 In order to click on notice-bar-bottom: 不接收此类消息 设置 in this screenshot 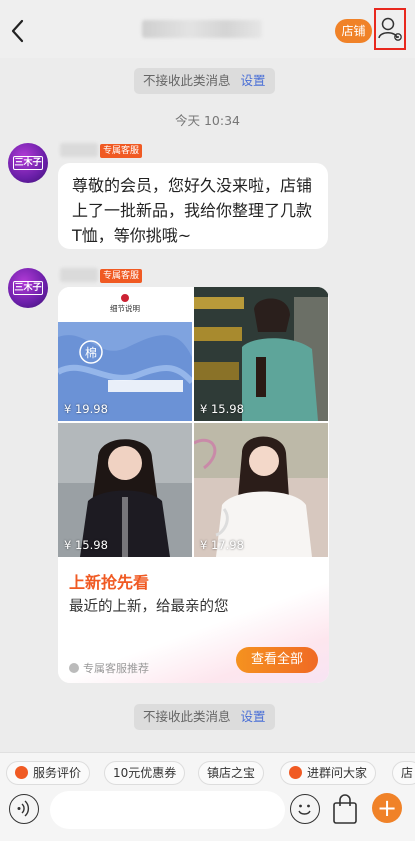, I will do `click(204, 717)`.